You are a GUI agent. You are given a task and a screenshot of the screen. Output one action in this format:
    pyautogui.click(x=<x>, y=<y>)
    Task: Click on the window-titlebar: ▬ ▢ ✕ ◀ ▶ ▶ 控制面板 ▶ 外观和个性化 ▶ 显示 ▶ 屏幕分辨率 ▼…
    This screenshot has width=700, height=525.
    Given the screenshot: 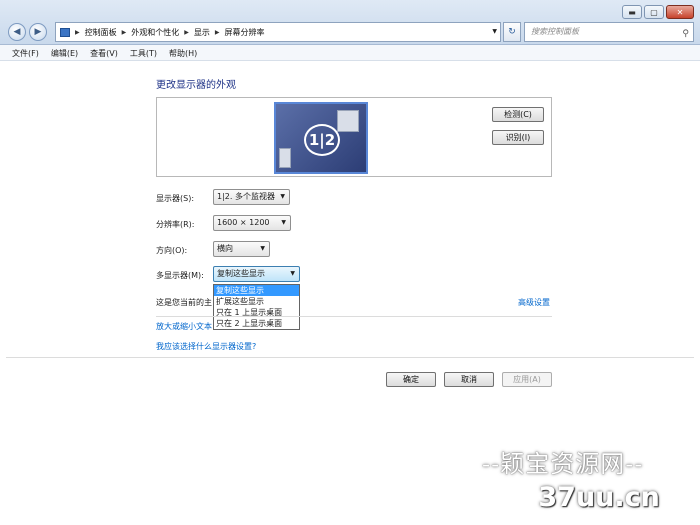 What is the action you would take?
    pyautogui.click(x=350, y=22)
    